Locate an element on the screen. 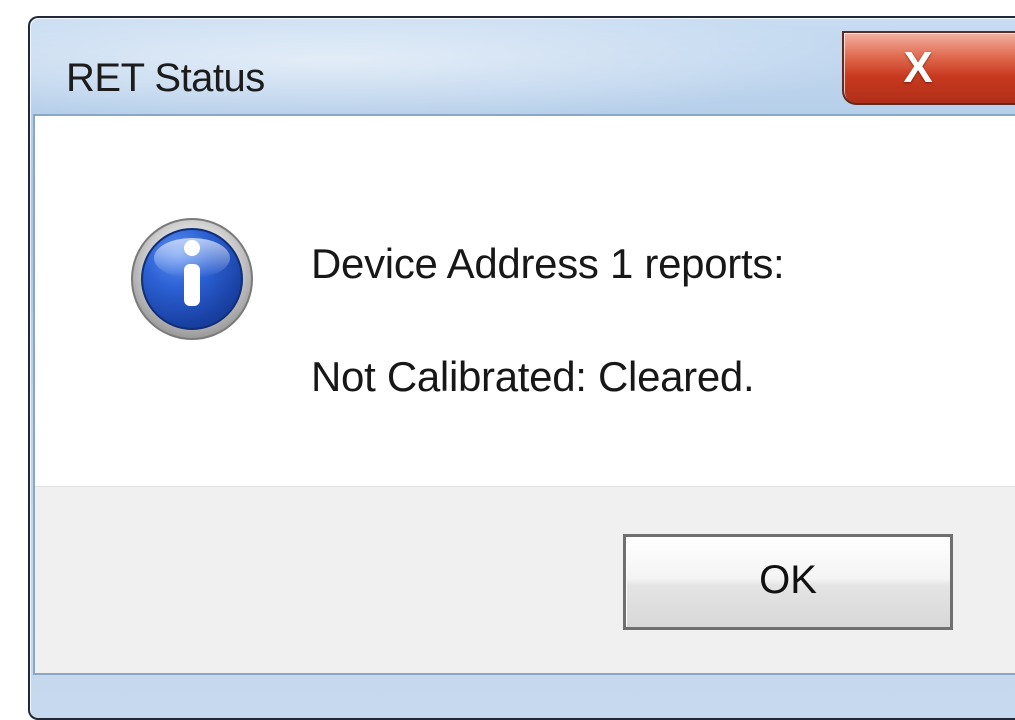 This screenshot has width=1015, height=720. close-button: X is located at coordinates (928, 68).